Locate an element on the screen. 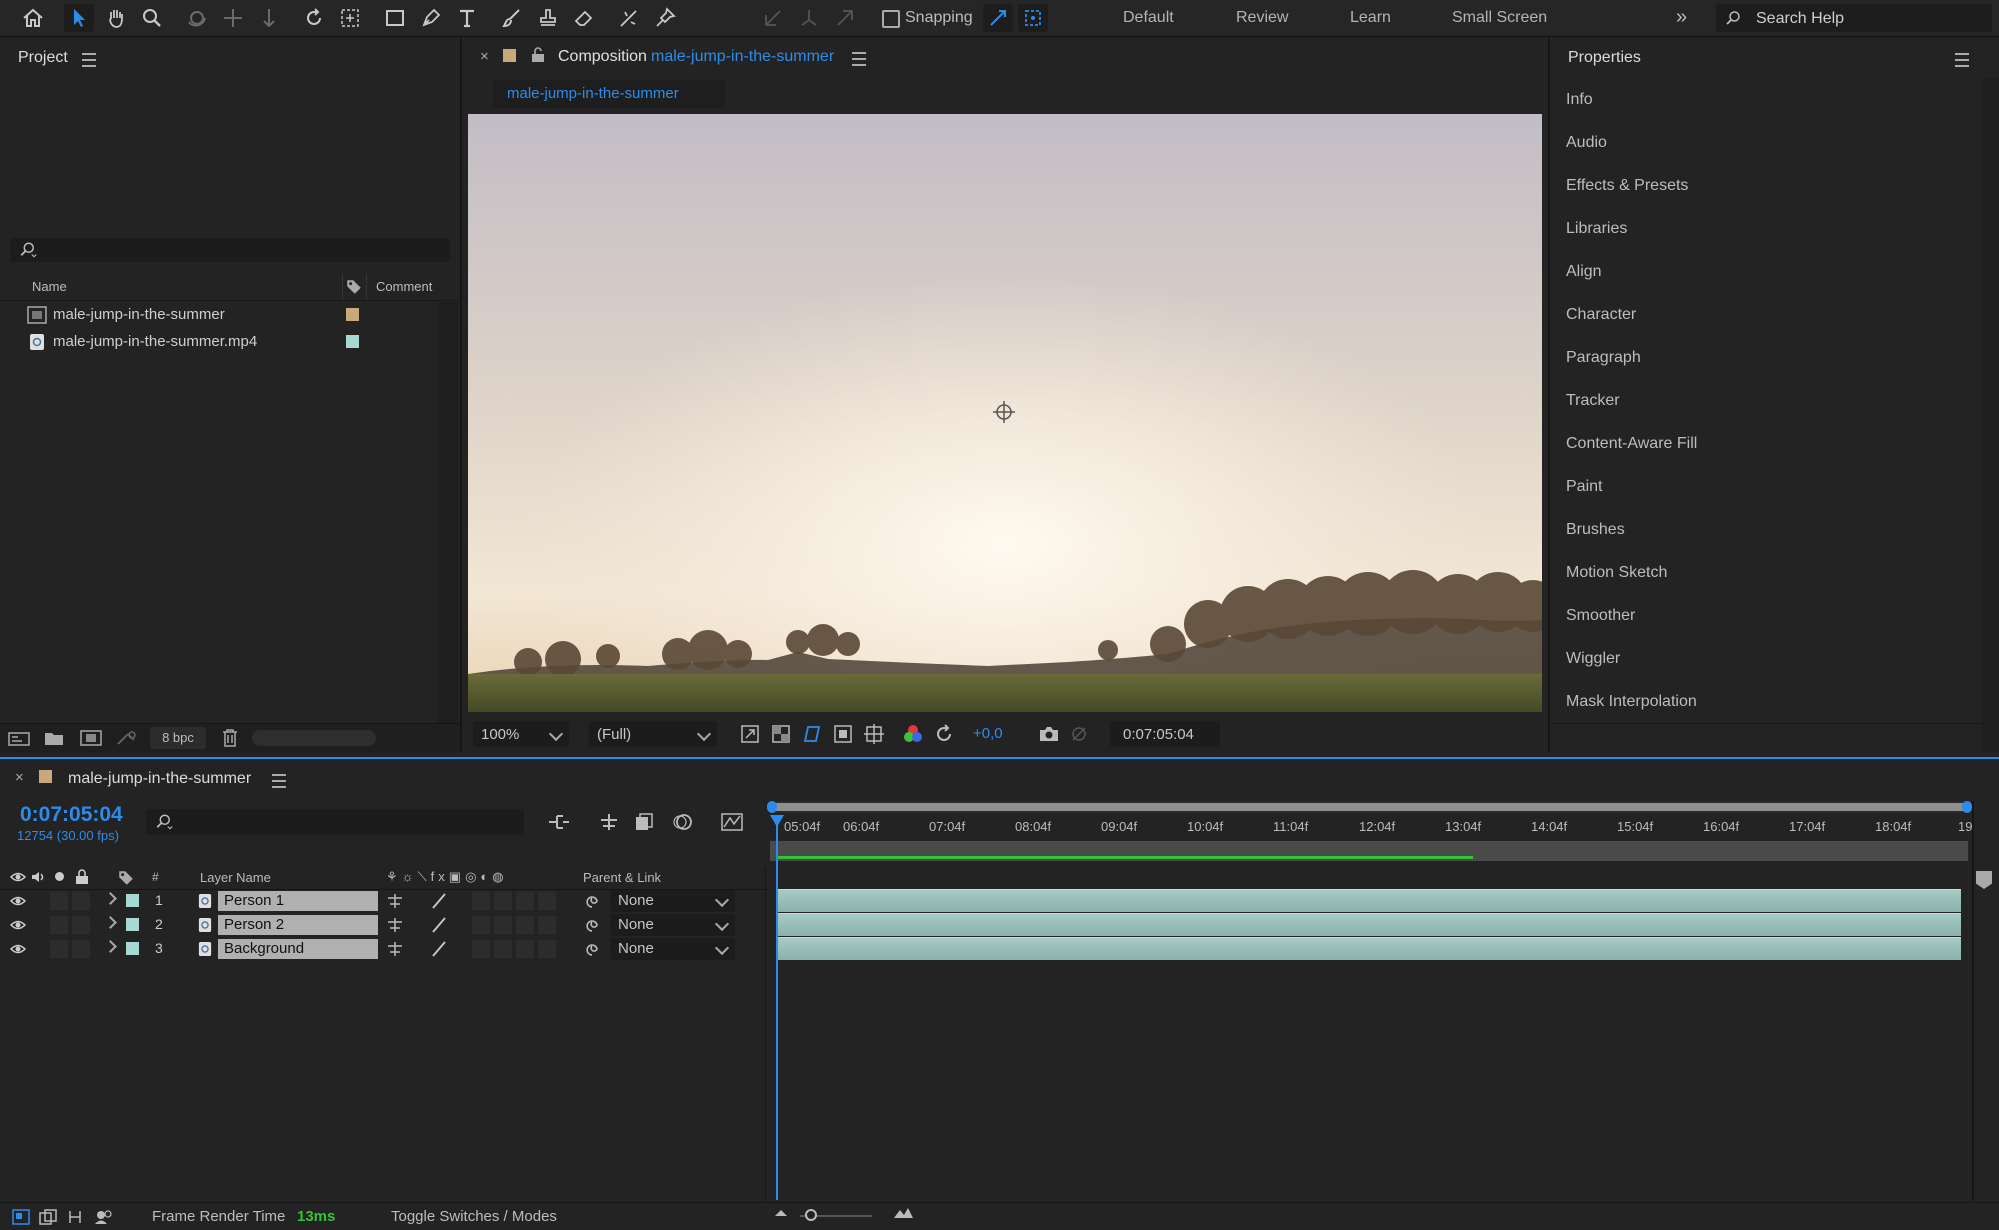 This screenshot has height=1230, width=1999. new-folder-icon is located at coordinates (54, 738).